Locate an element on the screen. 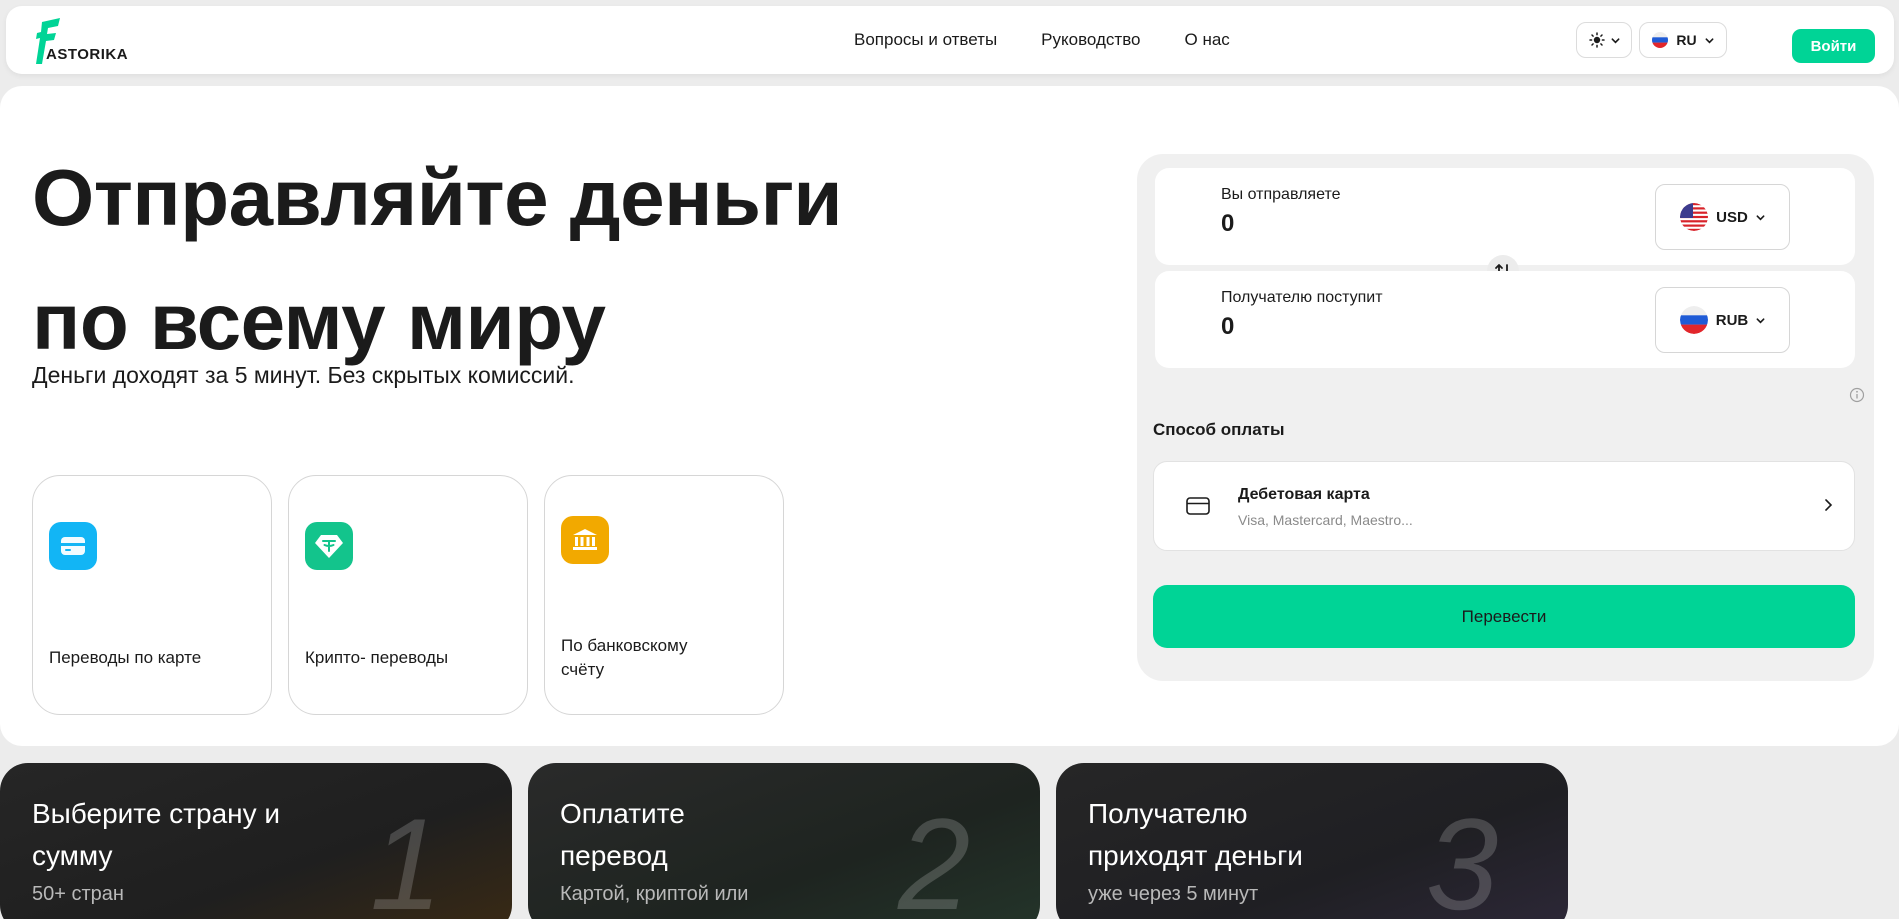 The width and height of the screenshot is (1899, 919). sun-icon is located at coordinates (1596, 40).